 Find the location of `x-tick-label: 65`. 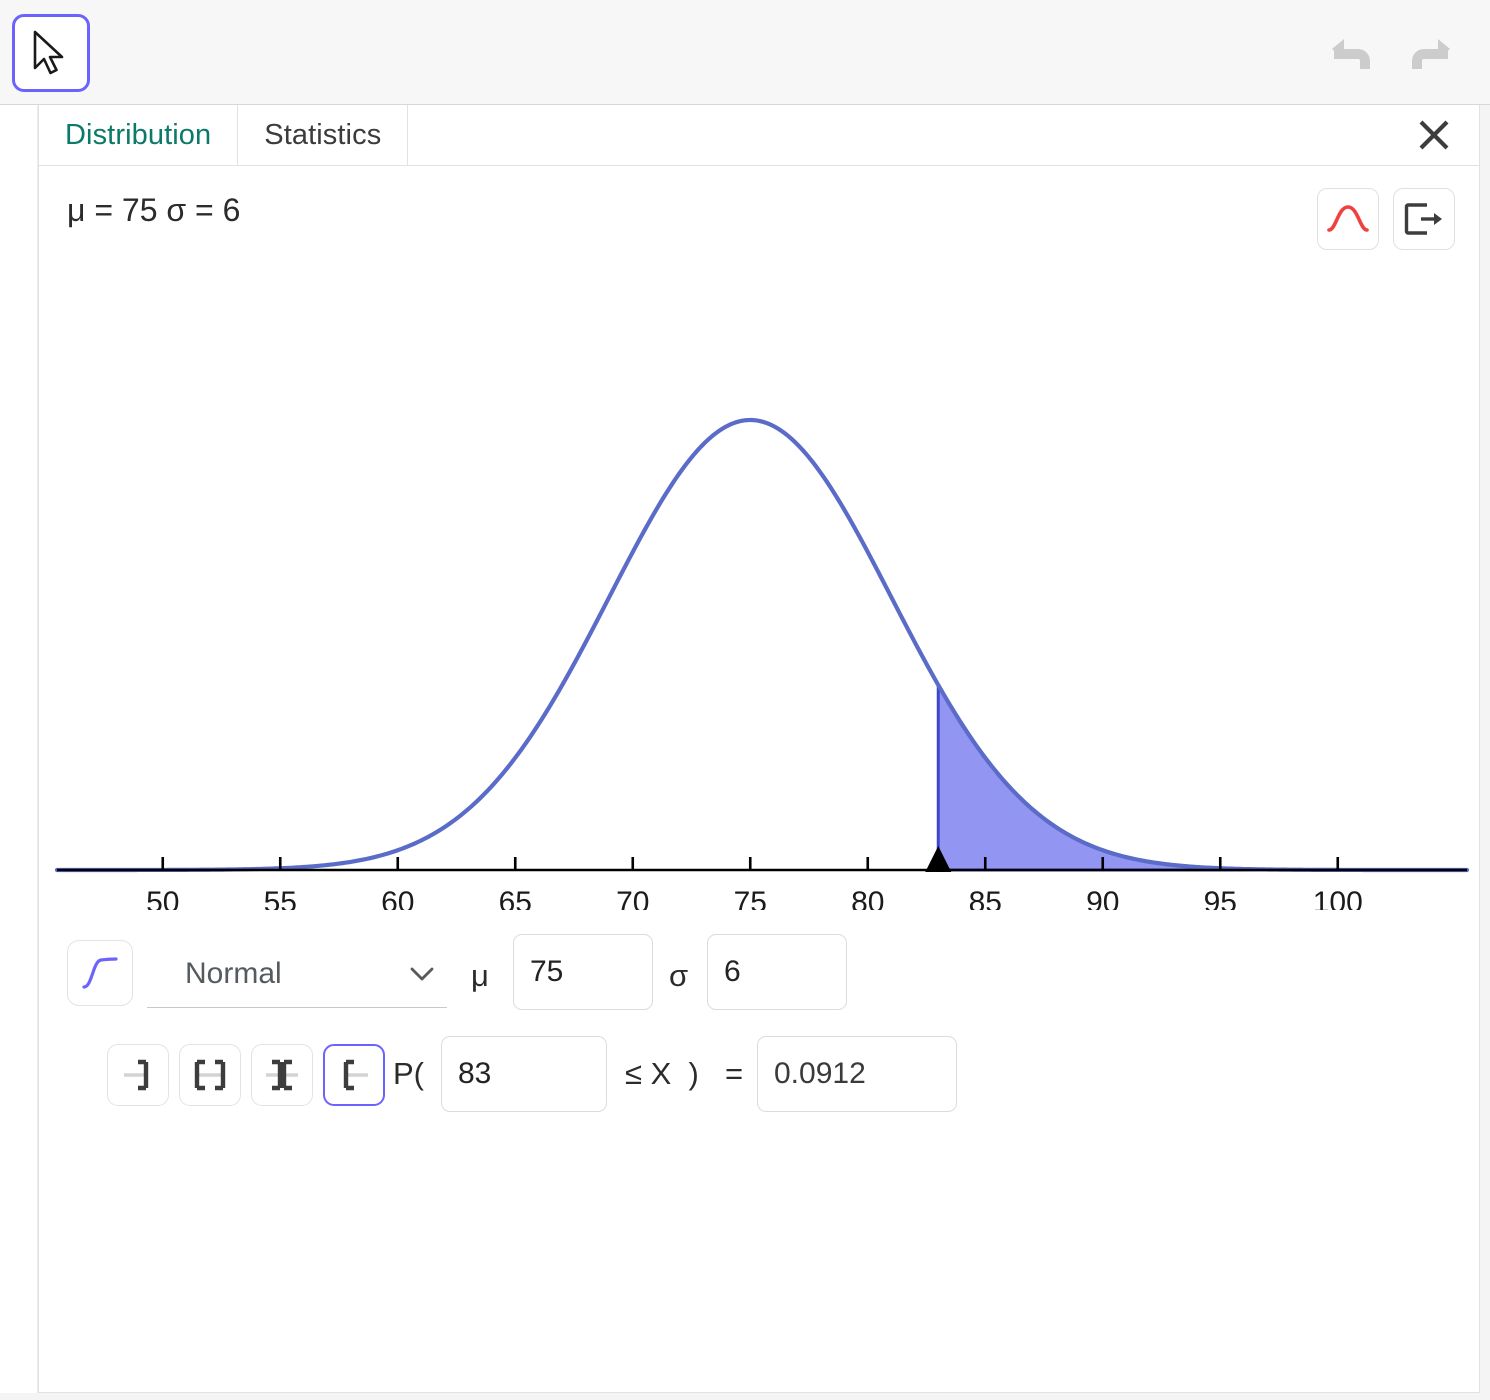

x-tick-label: 65 is located at coordinates (515, 898).